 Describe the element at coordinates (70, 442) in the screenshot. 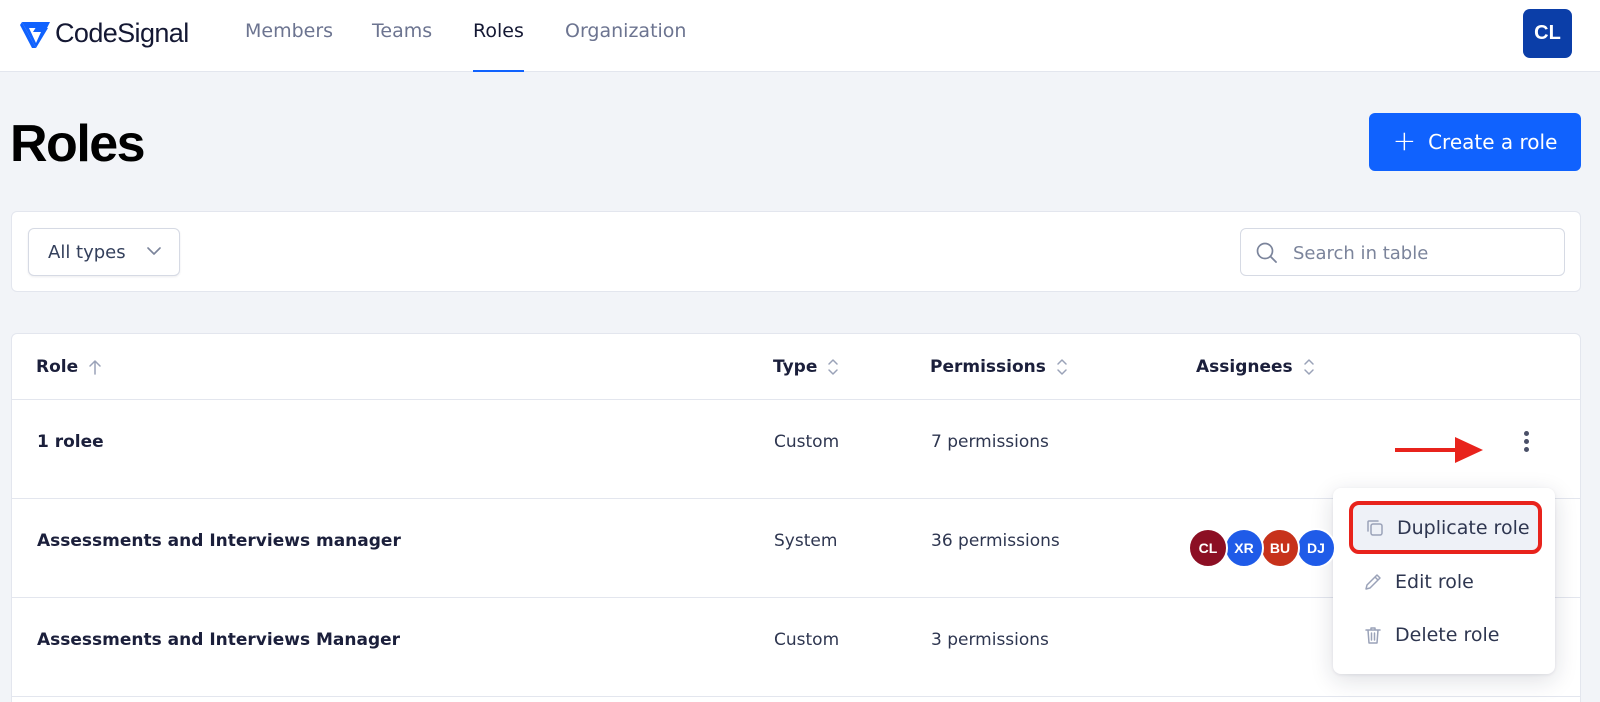

I see `table-row-role: 1 rolee` at that location.